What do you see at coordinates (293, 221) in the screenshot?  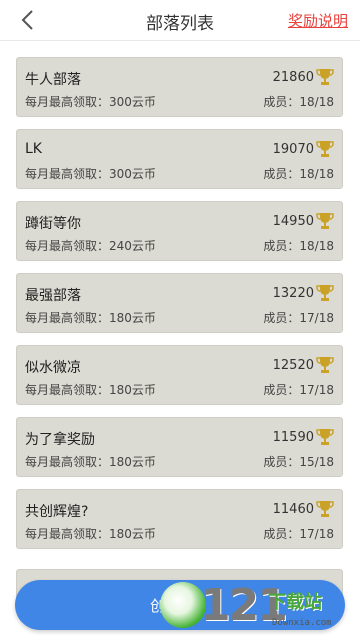 I see `tribe-score: 14950` at bounding box center [293, 221].